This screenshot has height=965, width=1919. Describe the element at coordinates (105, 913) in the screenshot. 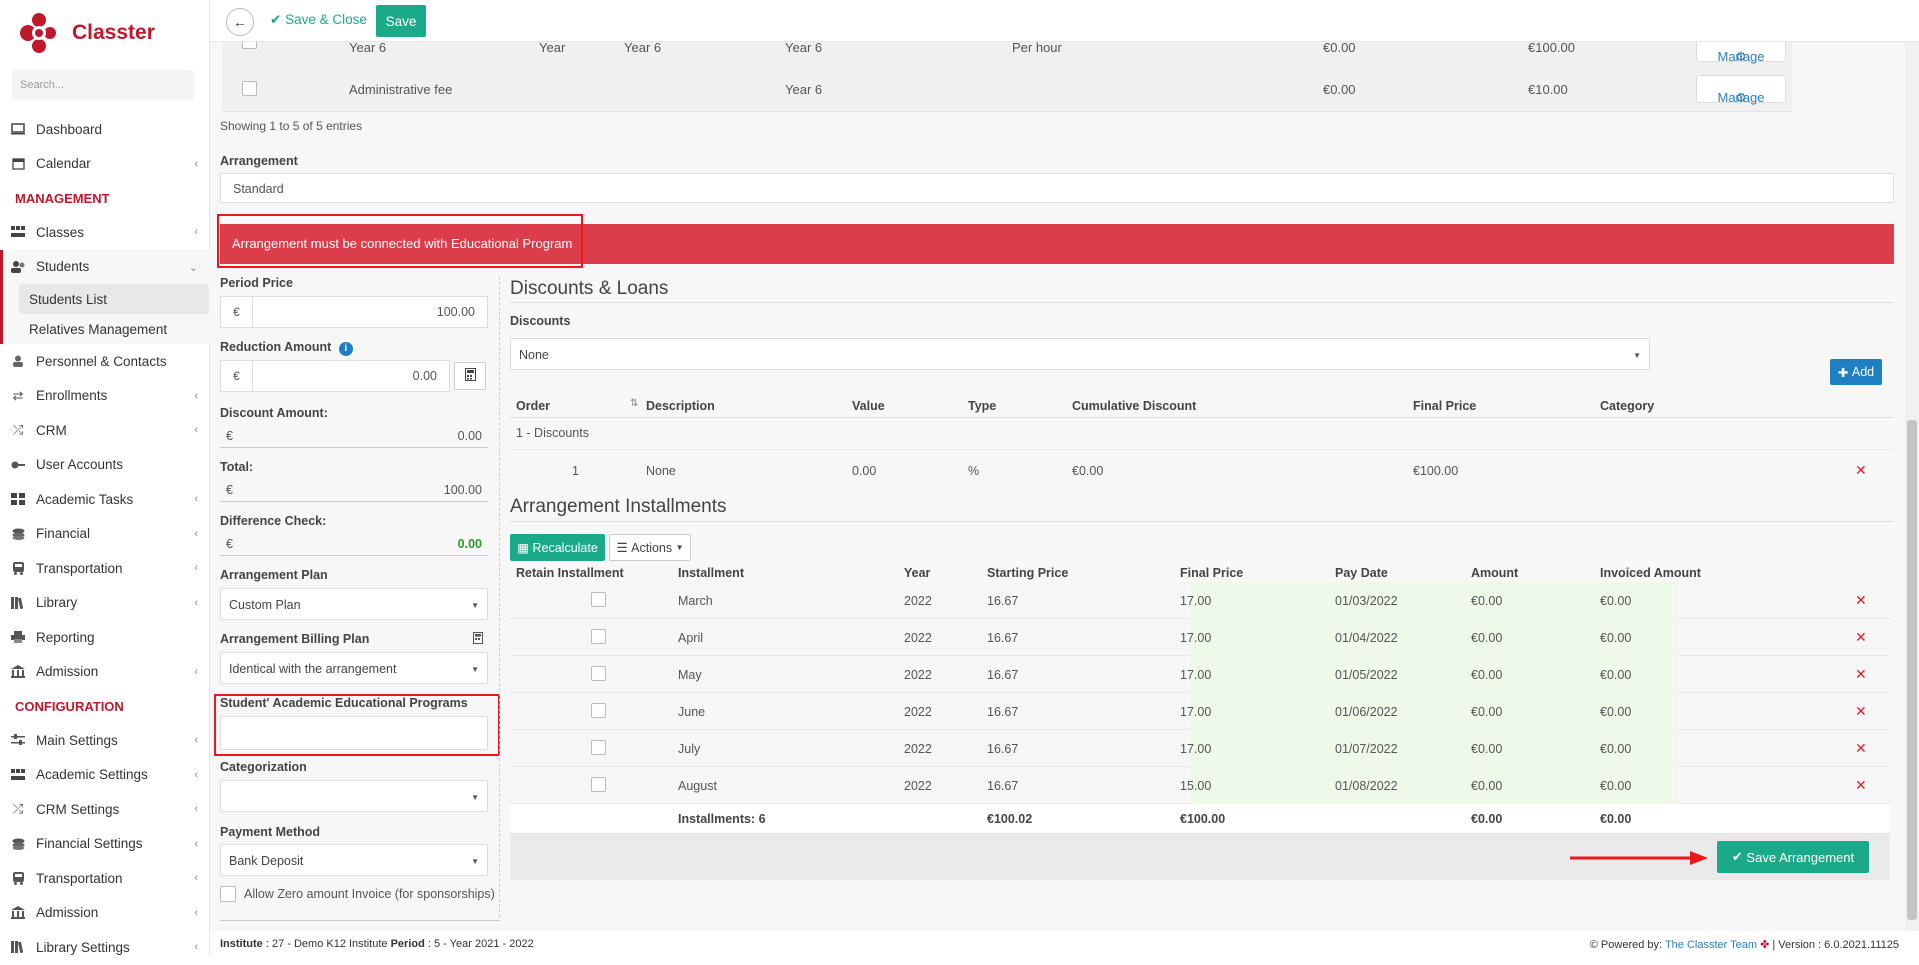

I see `sidebar-item-admission-settings: Admission ‹` at that location.